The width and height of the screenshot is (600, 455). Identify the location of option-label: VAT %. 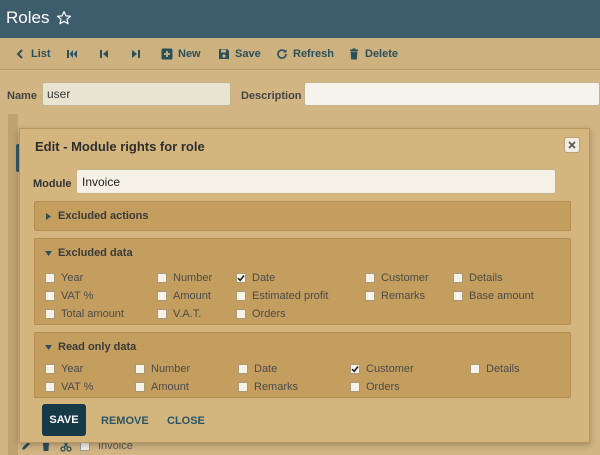
(77, 296).